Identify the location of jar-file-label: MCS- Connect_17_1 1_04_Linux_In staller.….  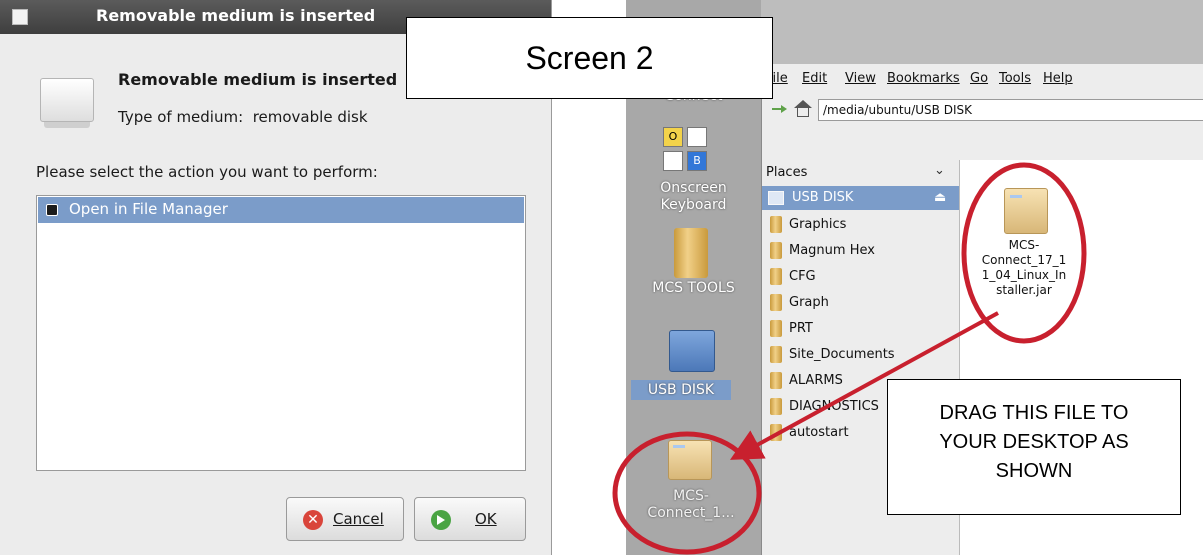
(1024, 268).